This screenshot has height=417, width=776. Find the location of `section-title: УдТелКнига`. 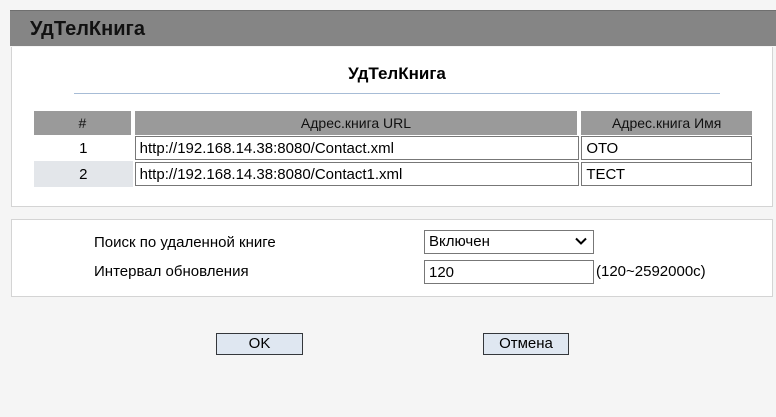

section-title: УдТелКнига is located at coordinates (397, 73).